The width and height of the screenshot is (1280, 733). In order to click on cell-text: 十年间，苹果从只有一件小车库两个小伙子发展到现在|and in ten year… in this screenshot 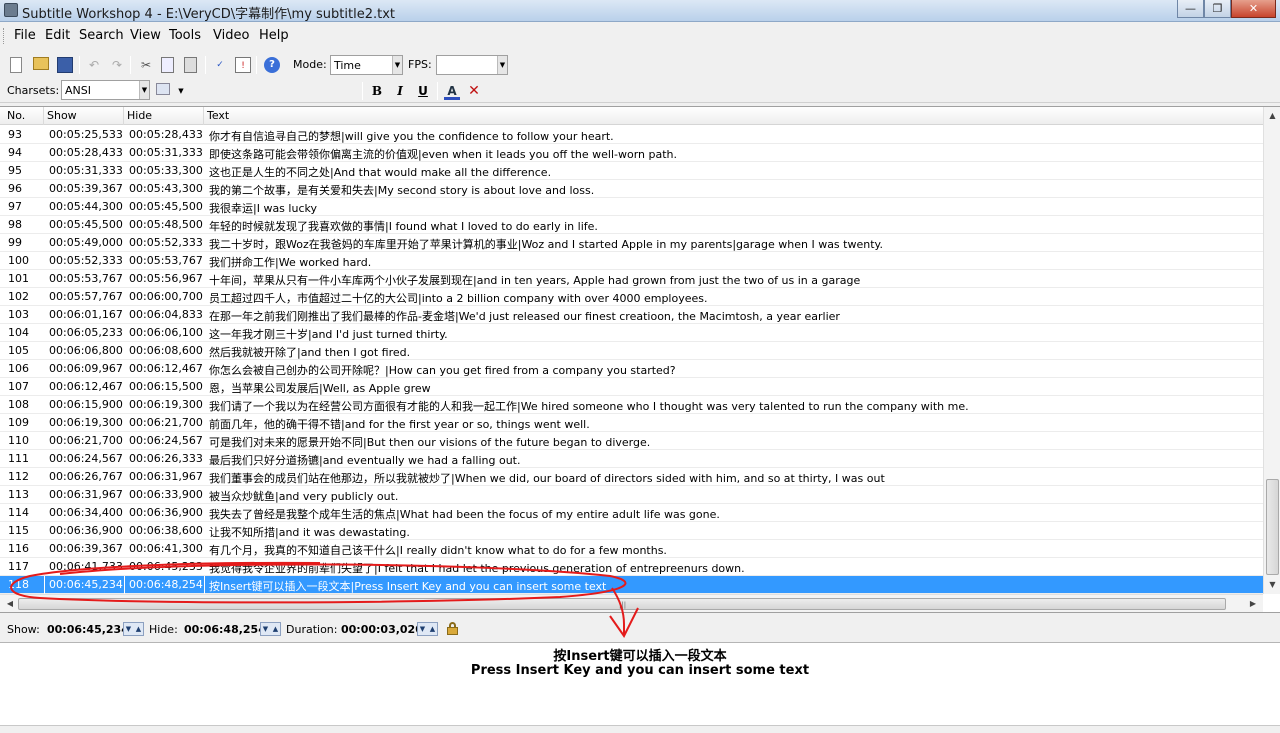, I will do `click(535, 280)`.